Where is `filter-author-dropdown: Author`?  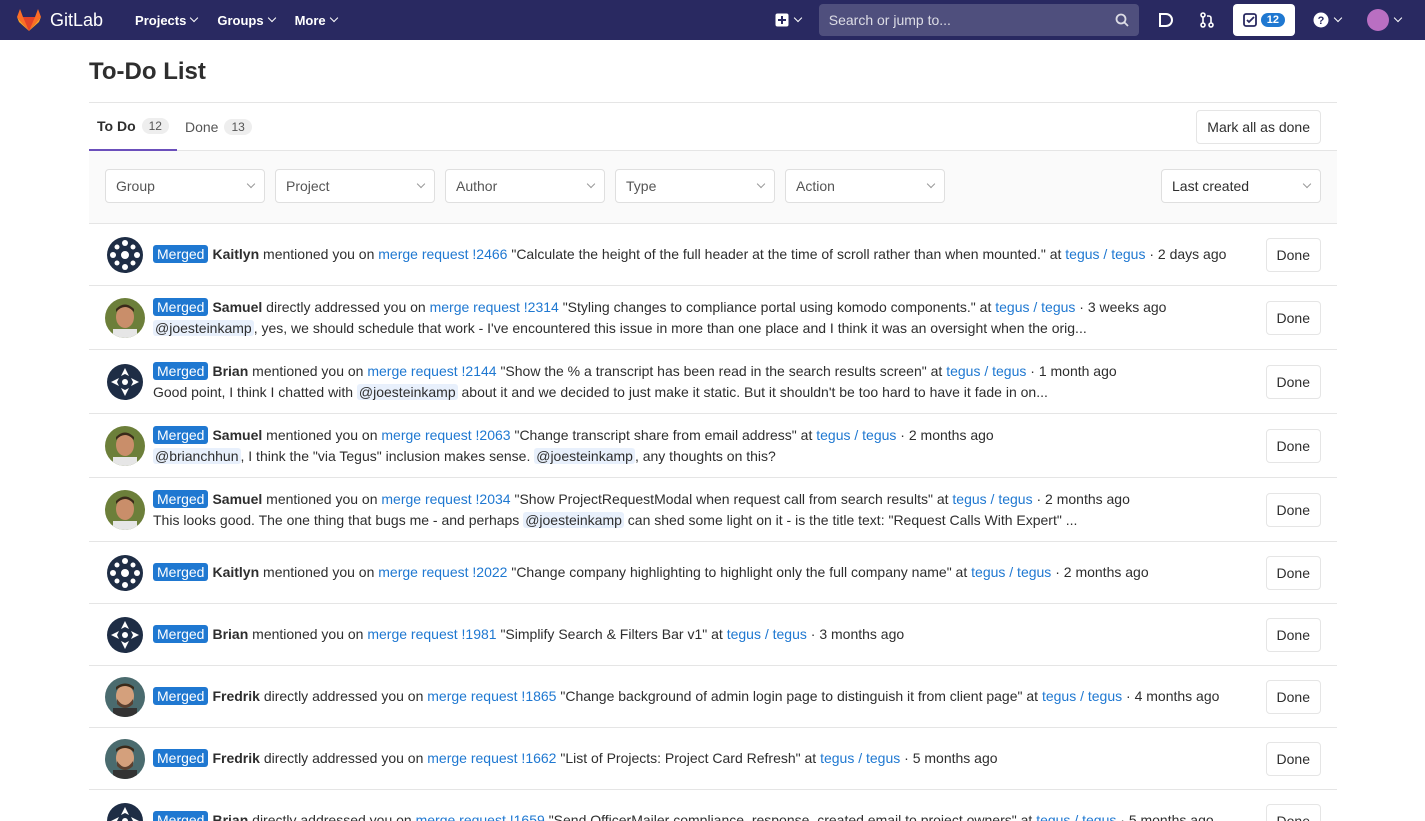 filter-author-dropdown: Author is located at coordinates (525, 186).